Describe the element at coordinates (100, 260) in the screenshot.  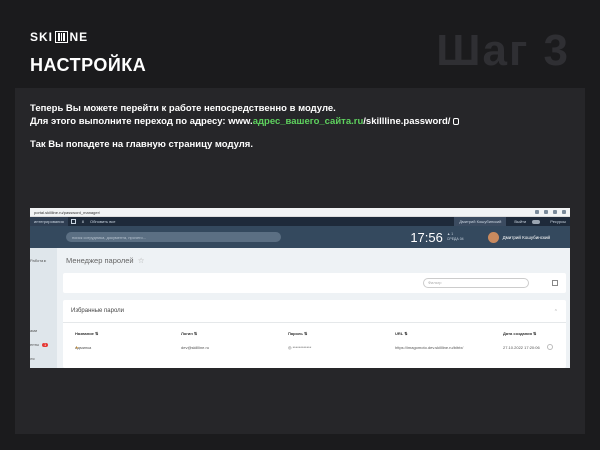
I see `module-title: Менеджер паролей` at that location.